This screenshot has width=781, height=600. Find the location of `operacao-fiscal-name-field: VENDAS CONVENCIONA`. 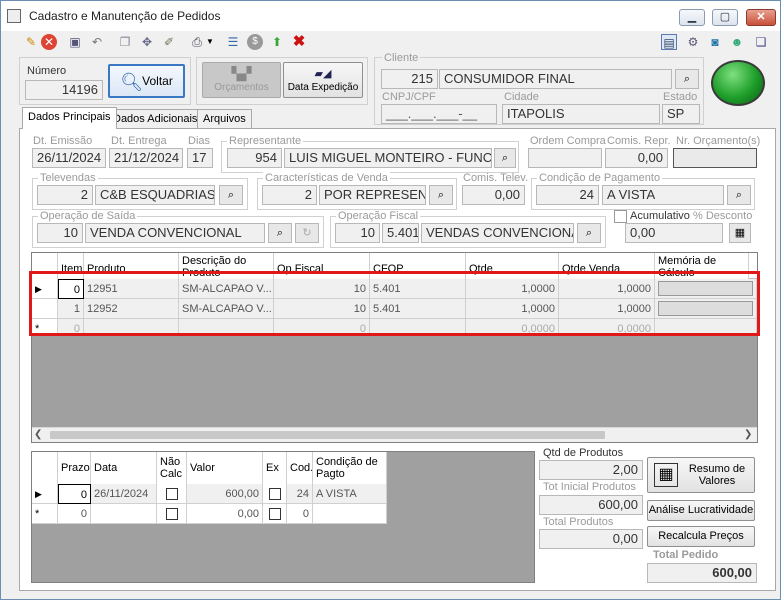

operacao-fiscal-name-field: VENDAS CONVENCIONA is located at coordinates (497, 233).